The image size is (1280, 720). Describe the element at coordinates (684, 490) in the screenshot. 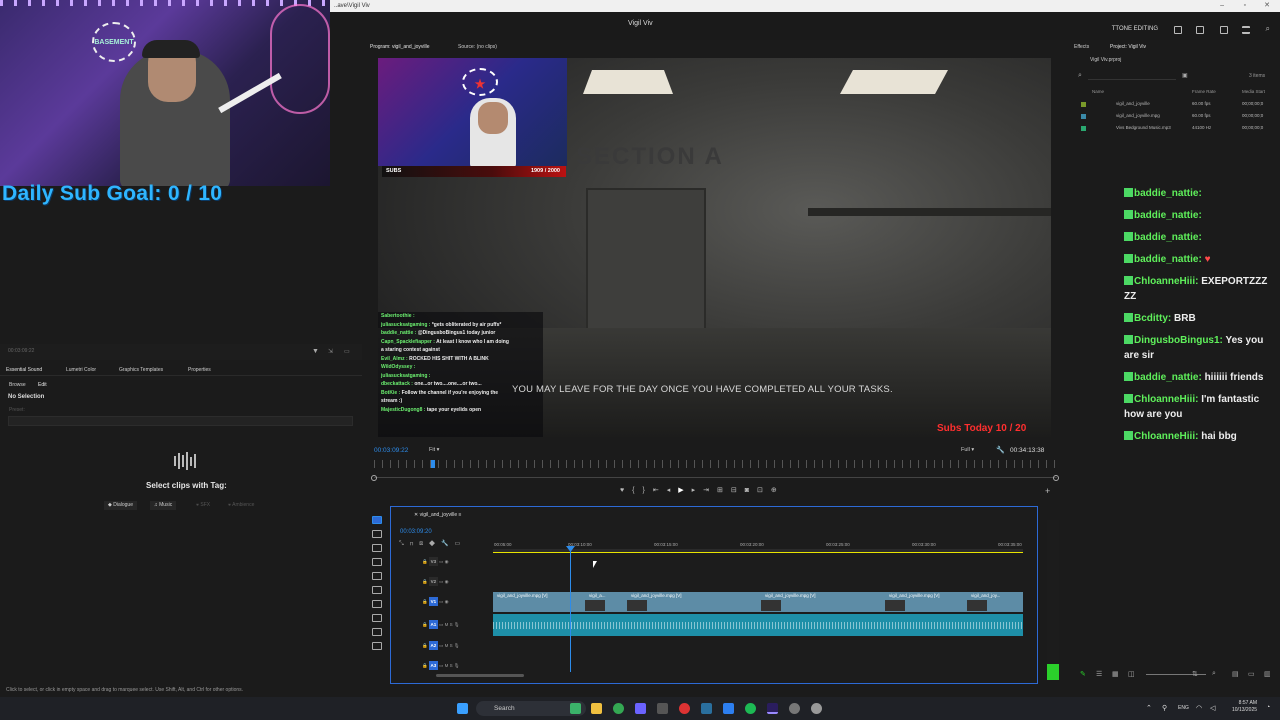

I see `play-icon: ▶` at that location.